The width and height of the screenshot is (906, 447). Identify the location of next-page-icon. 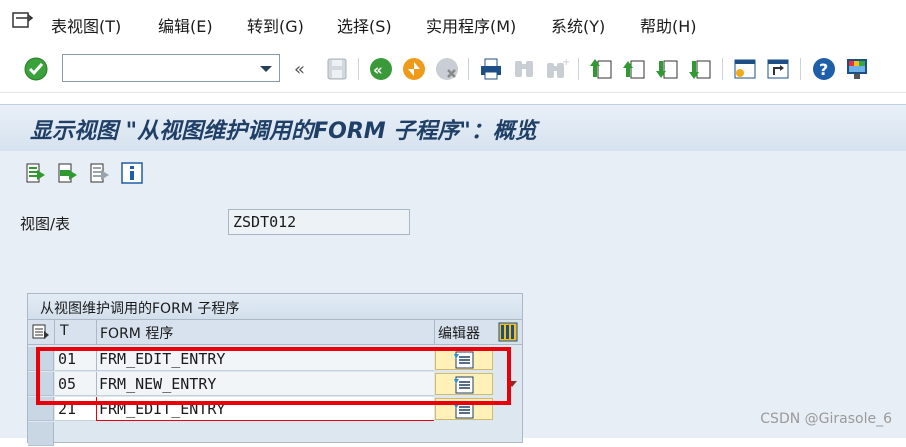
(667, 69).